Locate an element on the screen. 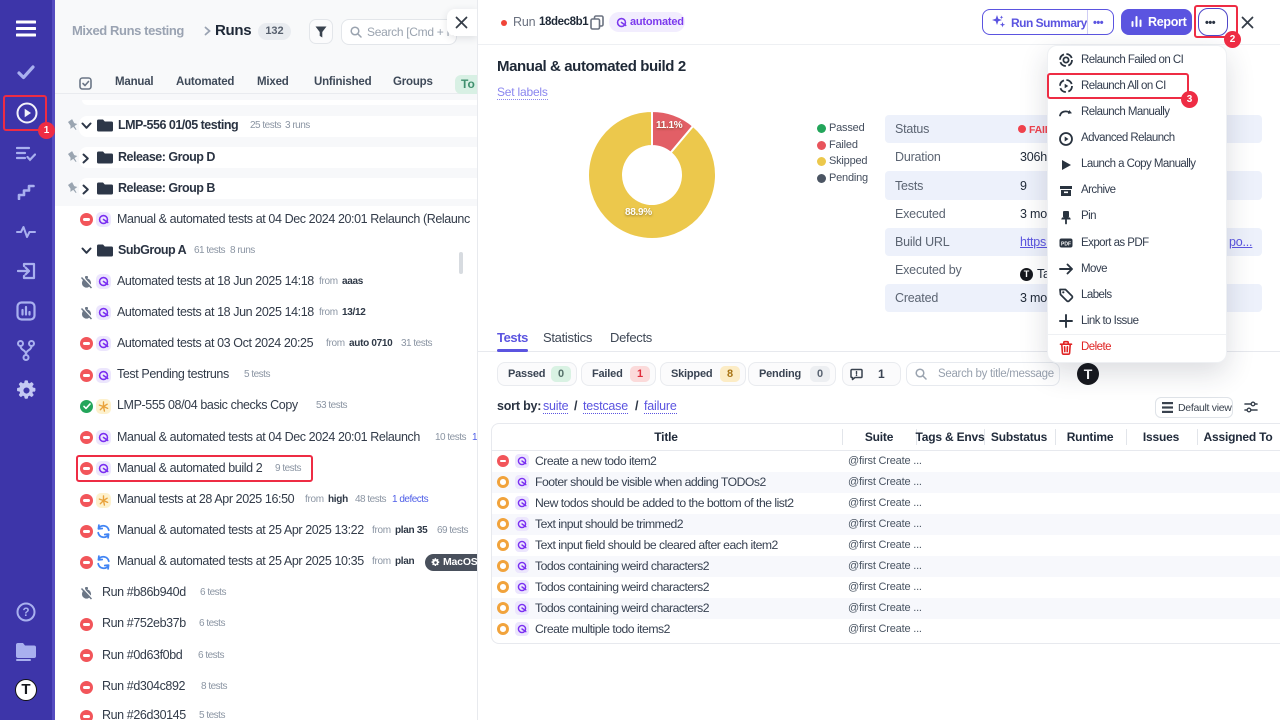  svg-text: PDF is located at coordinates (1066, 245).